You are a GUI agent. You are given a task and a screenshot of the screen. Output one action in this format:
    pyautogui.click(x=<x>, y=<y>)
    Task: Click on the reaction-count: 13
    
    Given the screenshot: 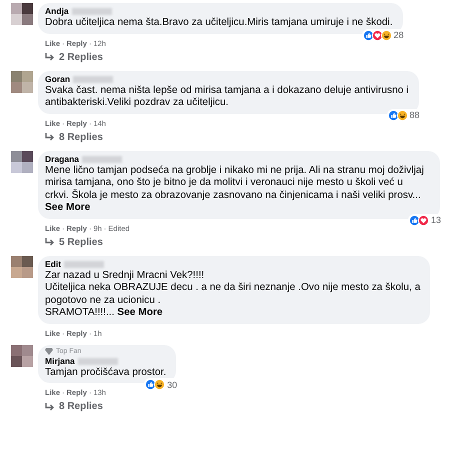 What is the action you would take?
    pyautogui.click(x=435, y=220)
    